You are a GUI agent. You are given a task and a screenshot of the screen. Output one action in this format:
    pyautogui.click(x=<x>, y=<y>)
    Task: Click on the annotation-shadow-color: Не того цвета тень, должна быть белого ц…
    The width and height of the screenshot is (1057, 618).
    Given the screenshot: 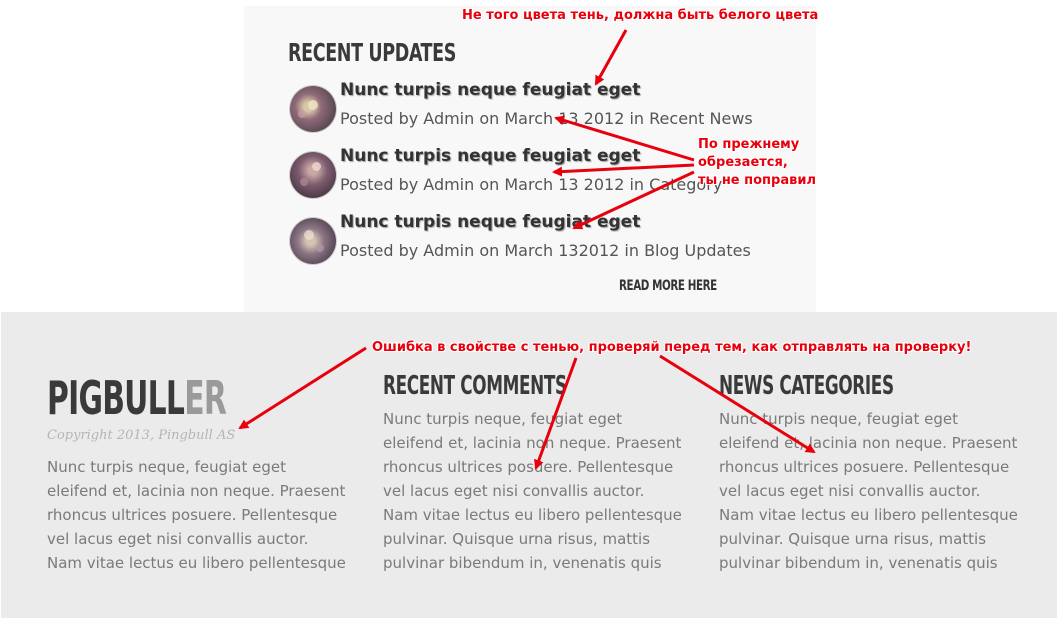 What is the action you would take?
    pyautogui.click(x=640, y=15)
    